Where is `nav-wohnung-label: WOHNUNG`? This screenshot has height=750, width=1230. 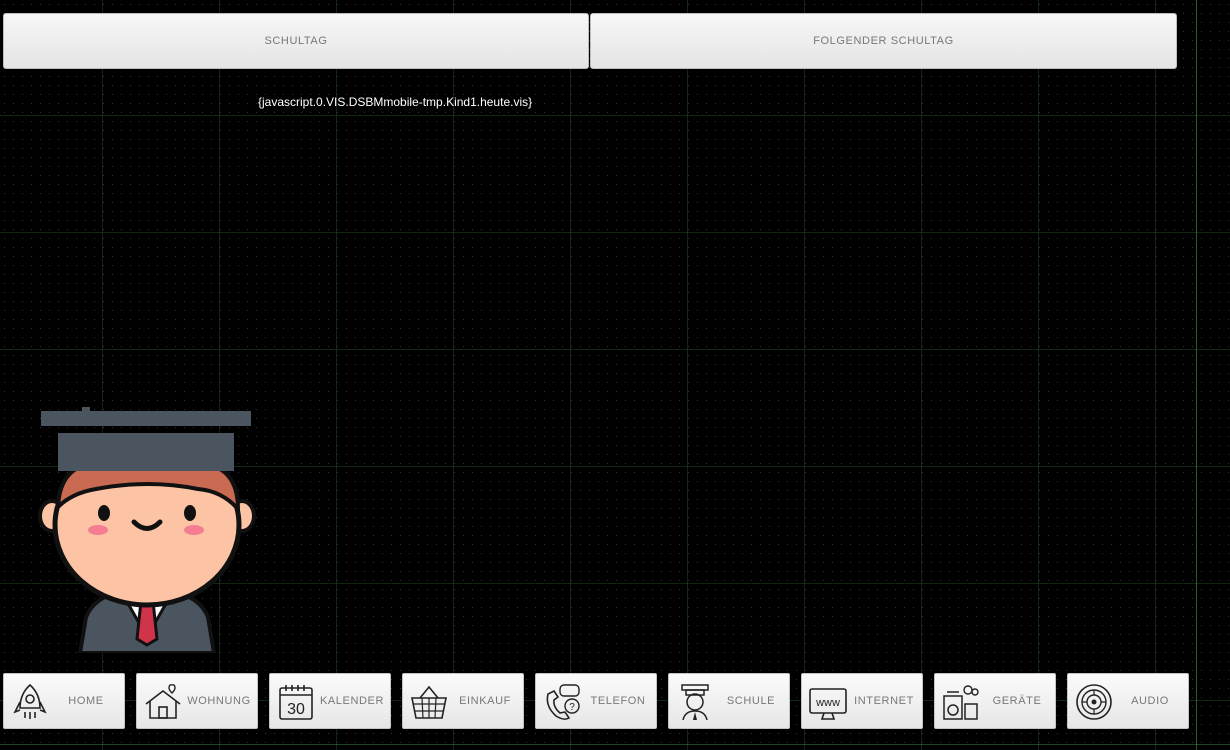
nav-wohnung-label: WOHNUNG is located at coordinates (219, 701).